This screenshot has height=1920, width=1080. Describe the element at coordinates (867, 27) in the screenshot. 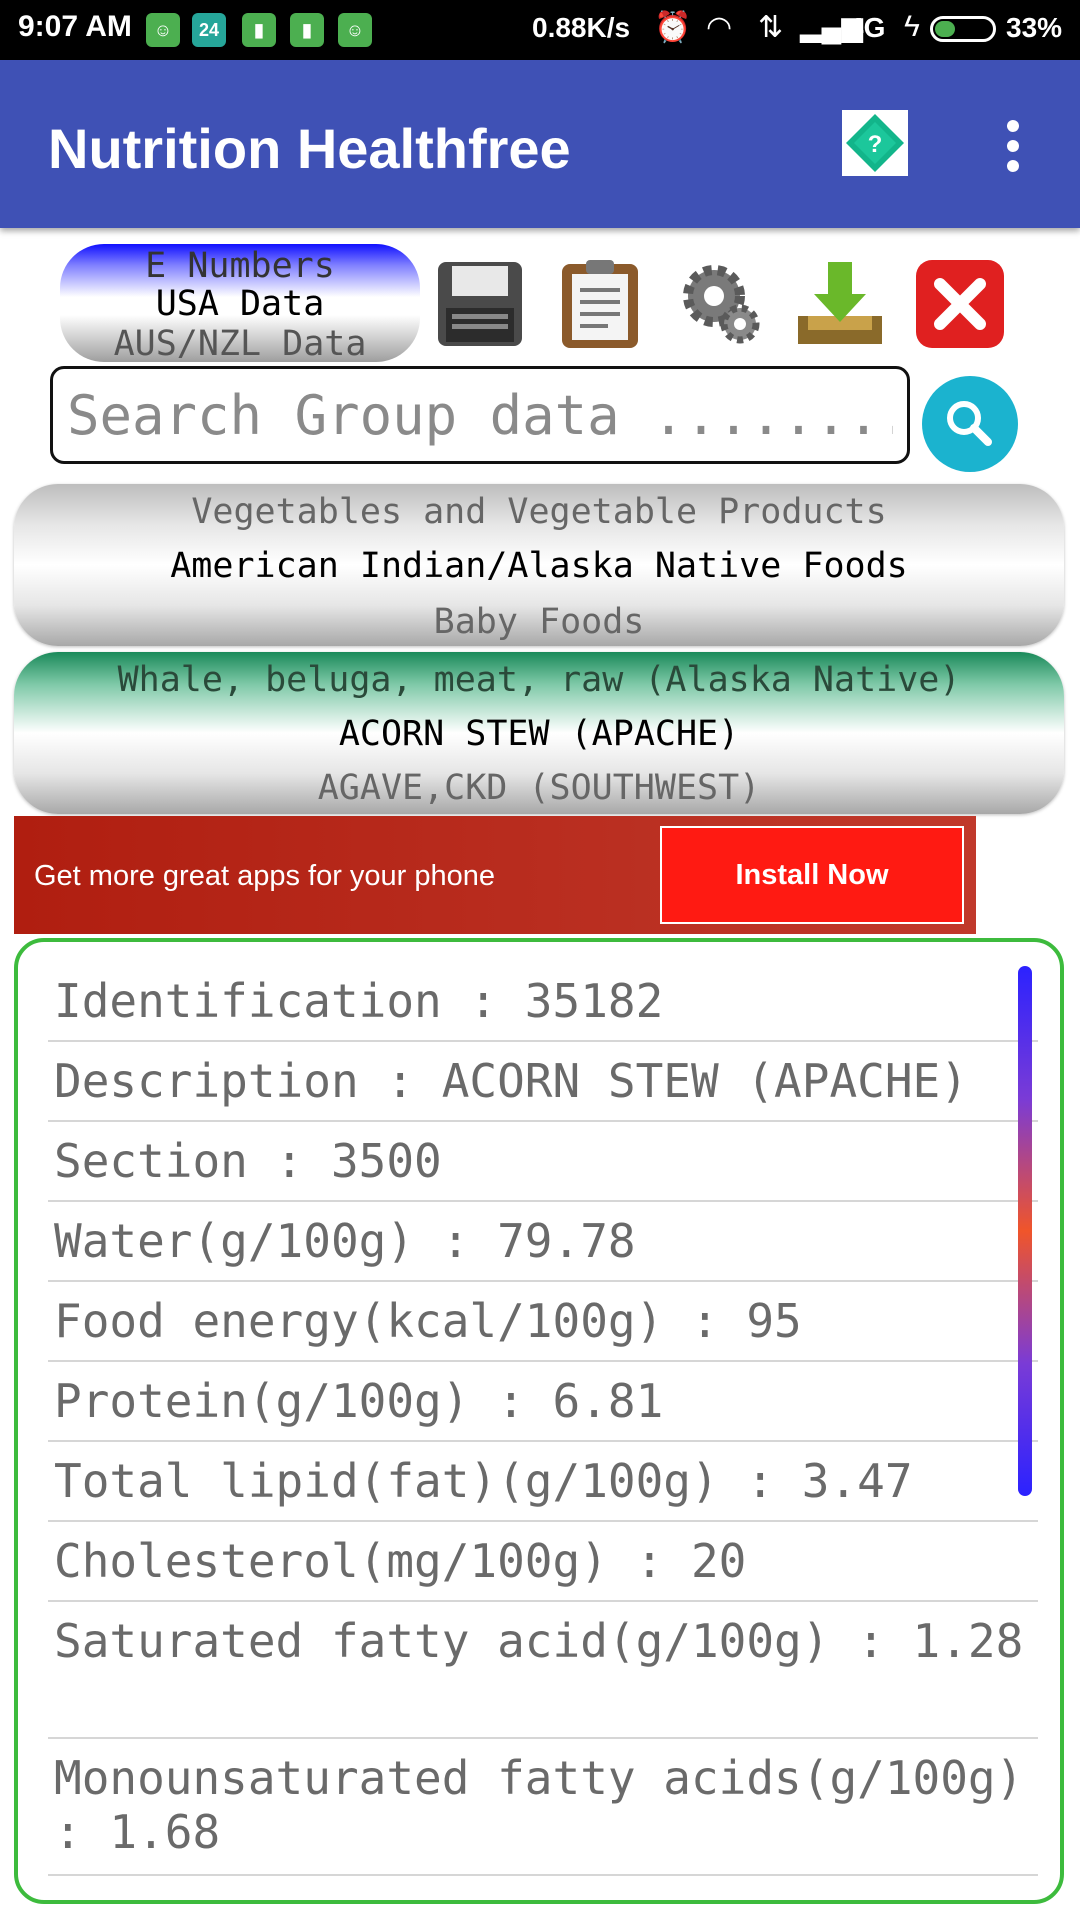

I see `network-type: 4G` at that location.